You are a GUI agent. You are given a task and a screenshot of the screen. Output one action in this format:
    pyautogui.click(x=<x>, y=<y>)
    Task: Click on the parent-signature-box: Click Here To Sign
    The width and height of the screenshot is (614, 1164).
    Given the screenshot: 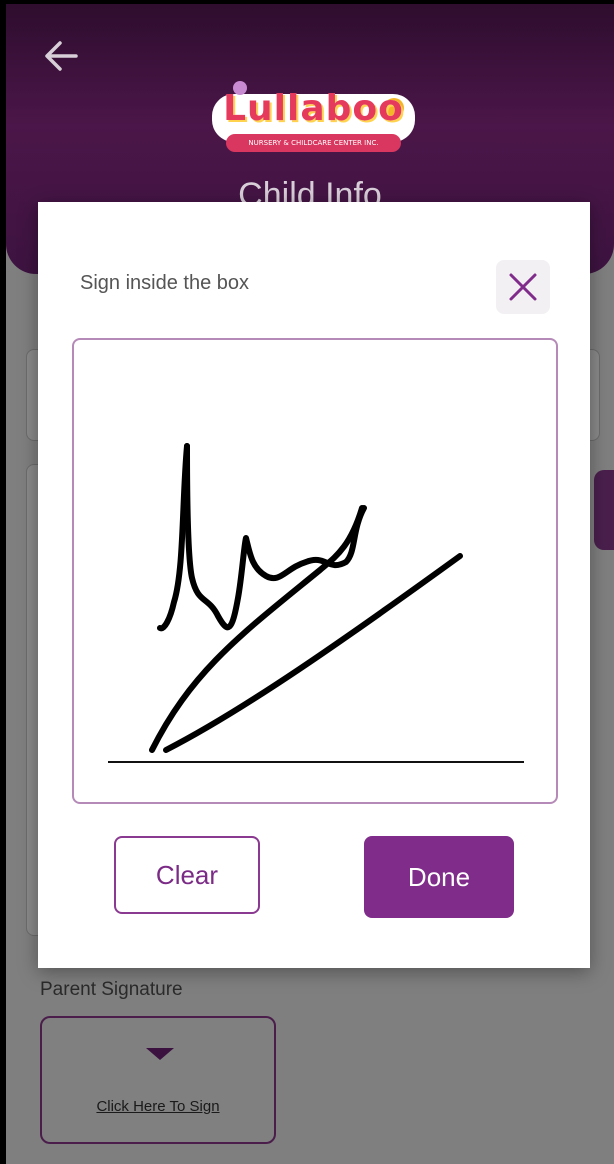 What is the action you would take?
    pyautogui.click(x=158, y=1080)
    